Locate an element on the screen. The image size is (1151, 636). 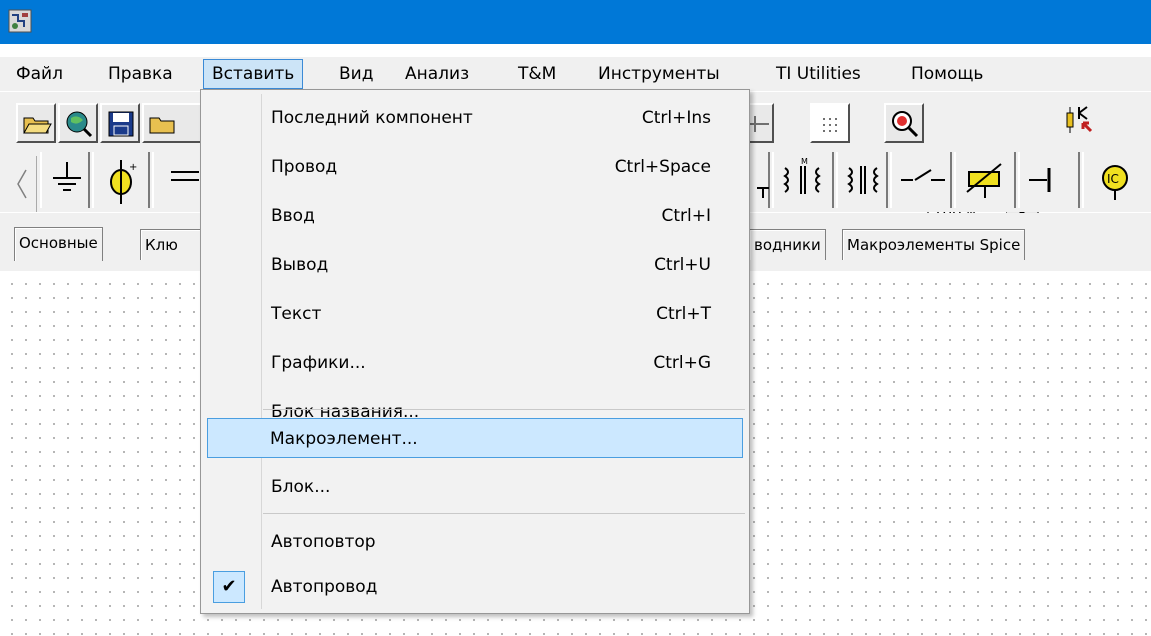
globe-search-icon is located at coordinates (79, 124).